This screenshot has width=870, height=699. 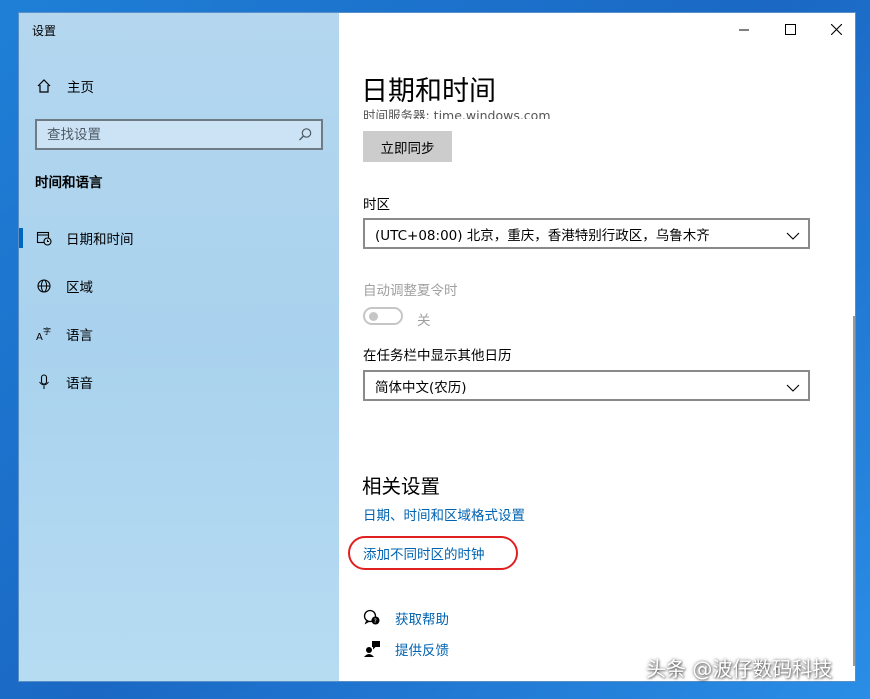 I want to click on add-clocks-link: 添加不同时区的时钟, so click(x=424, y=553).